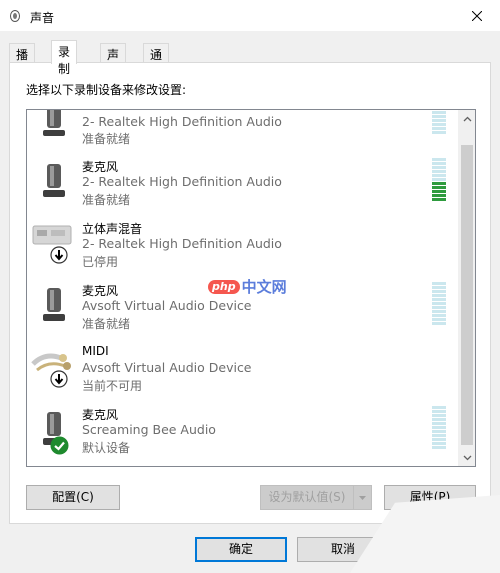 The height and width of the screenshot is (573, 500). I want to click on speaker-icon, so click(15, 16).